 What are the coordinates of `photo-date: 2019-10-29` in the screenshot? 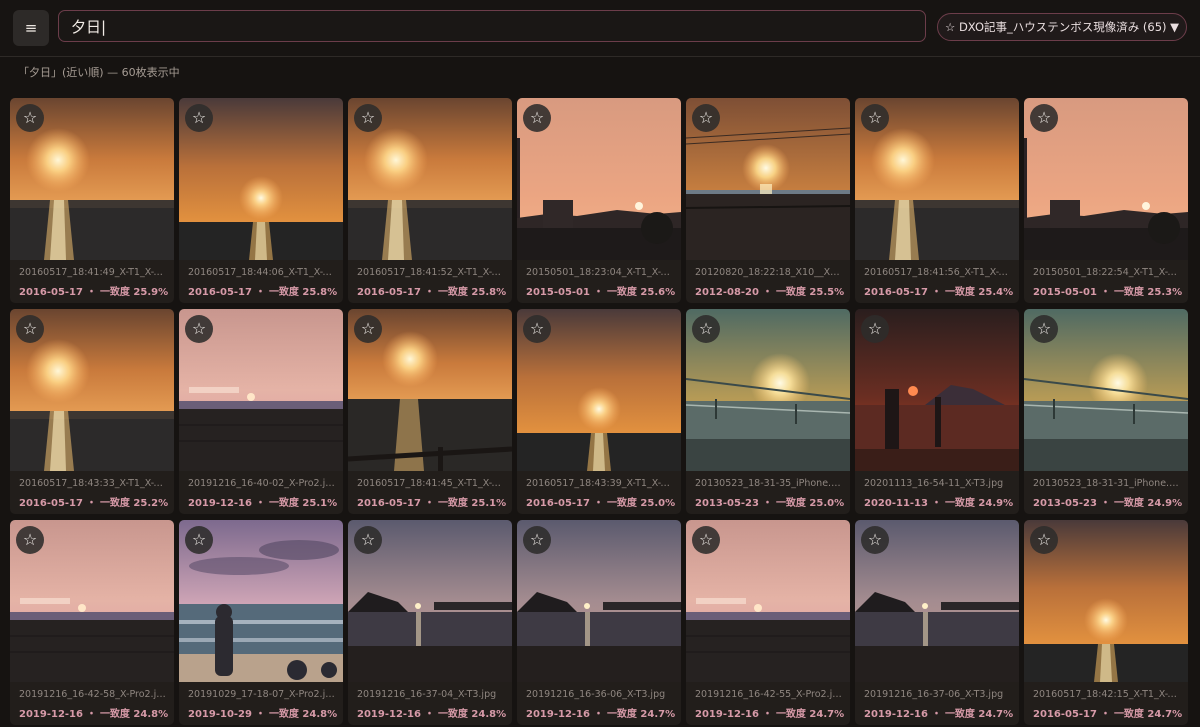 It's located at (220, 714).